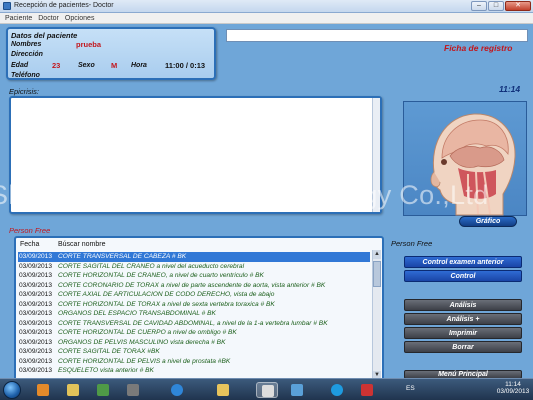 The image size is (533, 400). Describe the element at coordinates (48, 18) in the screenshot. I see `menu-doctor: Doctor` at that location.